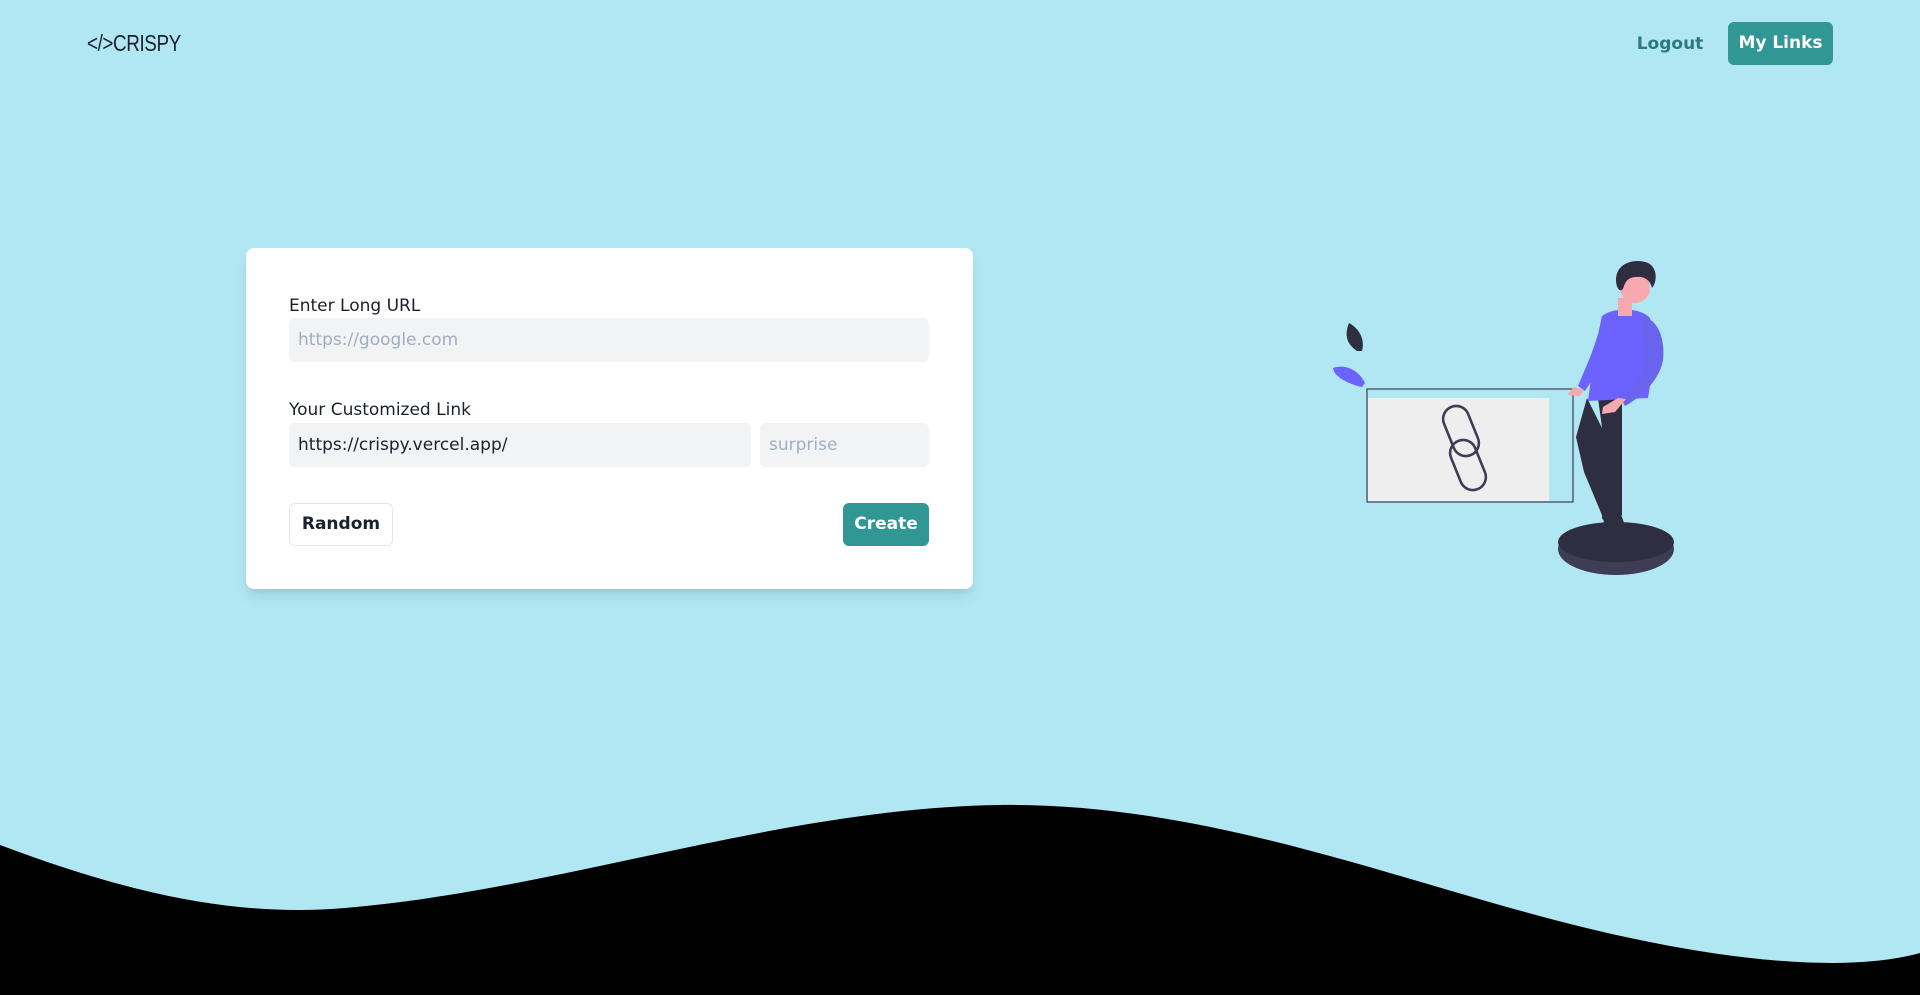 This screenshot has height=995, width=1920. What do you see at coordinates (380, 410) in the screenshot?
I see `custom-link-label: Your Customized Link` at bounding box center [380, 410].